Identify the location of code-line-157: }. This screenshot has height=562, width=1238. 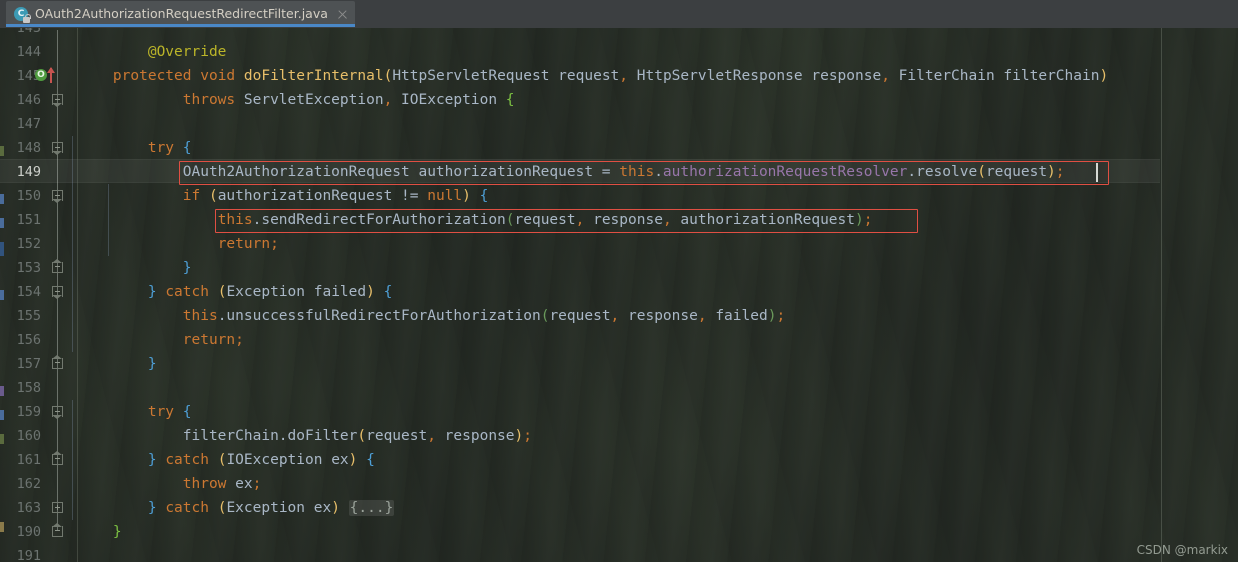
(117, 364).